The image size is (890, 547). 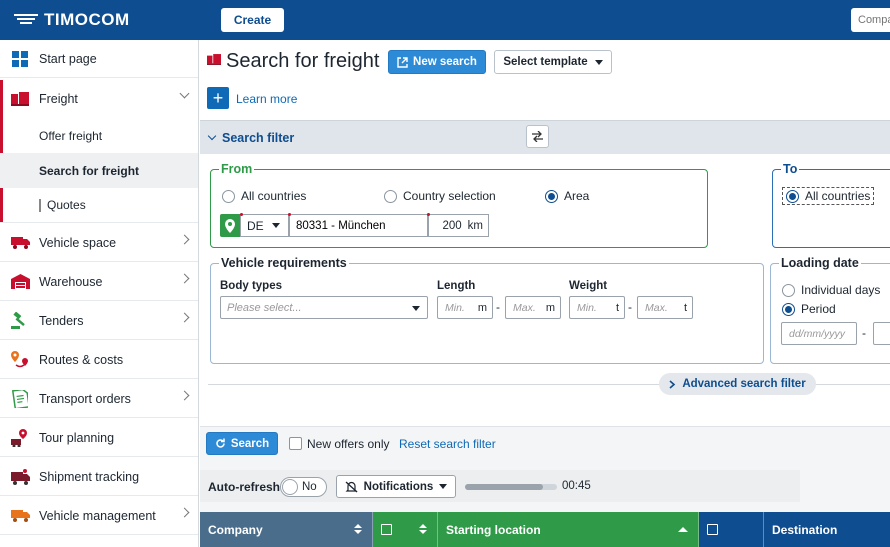 I want to click on country-select: DE, so click(x=264, y=225).